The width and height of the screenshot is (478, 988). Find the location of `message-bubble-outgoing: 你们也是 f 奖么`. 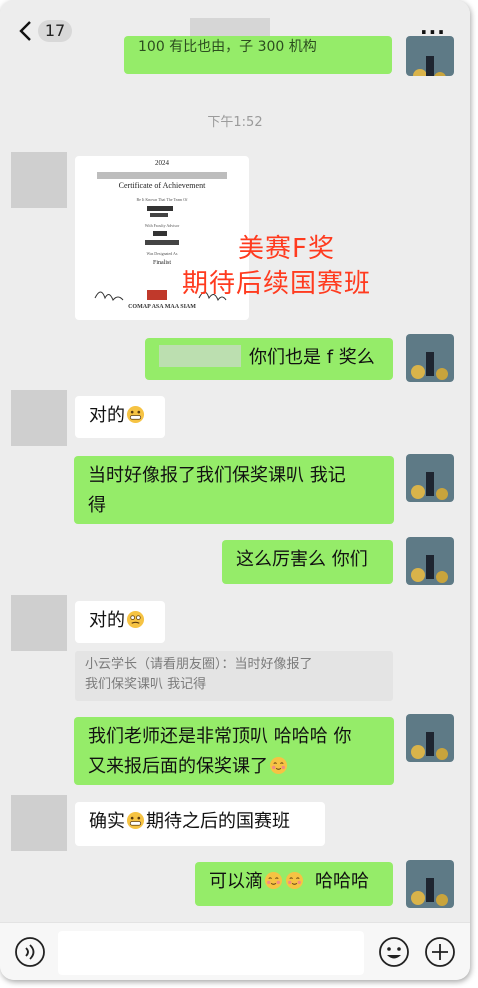

message-bubble-outgoing: 你们也是 f 奖么 is located at coordinates (269, 359).